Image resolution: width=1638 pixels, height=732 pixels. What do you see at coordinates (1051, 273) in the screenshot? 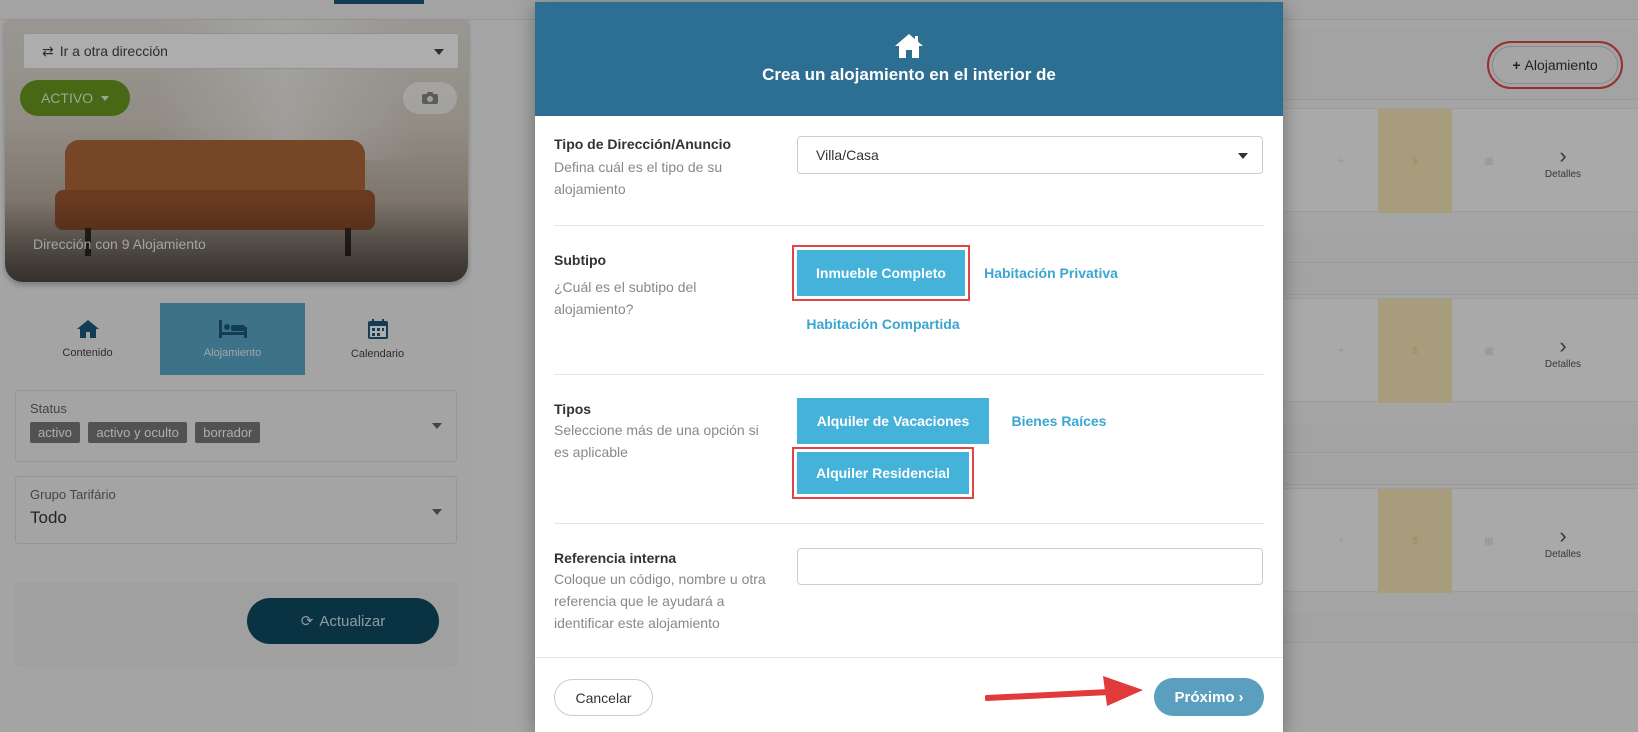
I see `subtype-option-habitacion-privativa: Habitación Privativa` at bounding box center [1051, 273].